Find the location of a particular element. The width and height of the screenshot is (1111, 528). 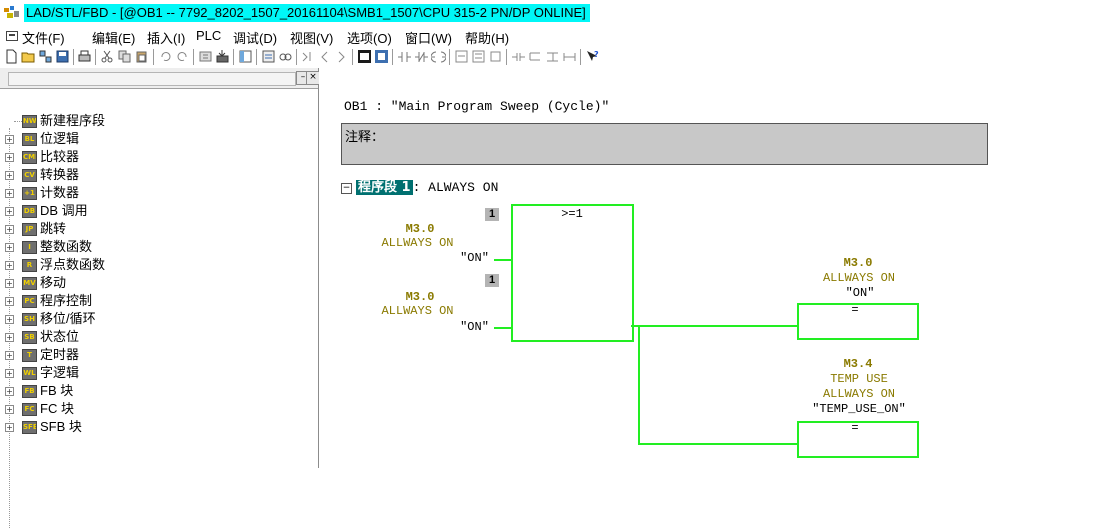

panel-caption-bar is located at coordinates (152, 79).